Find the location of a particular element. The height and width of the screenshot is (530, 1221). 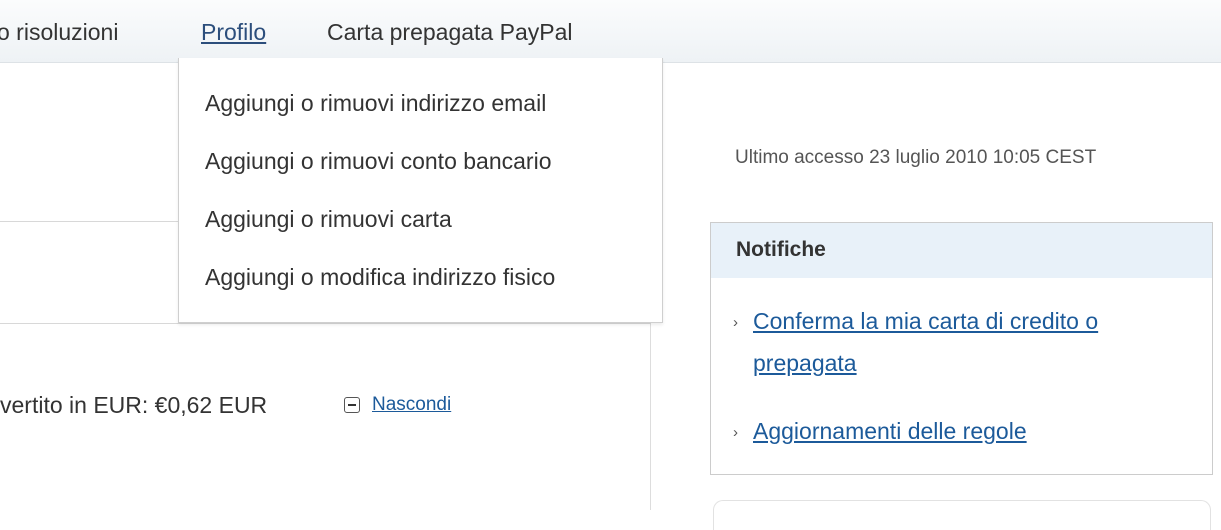

nav-item-risoluzioni: o risoluzioni is located at coordinates (59, 32).